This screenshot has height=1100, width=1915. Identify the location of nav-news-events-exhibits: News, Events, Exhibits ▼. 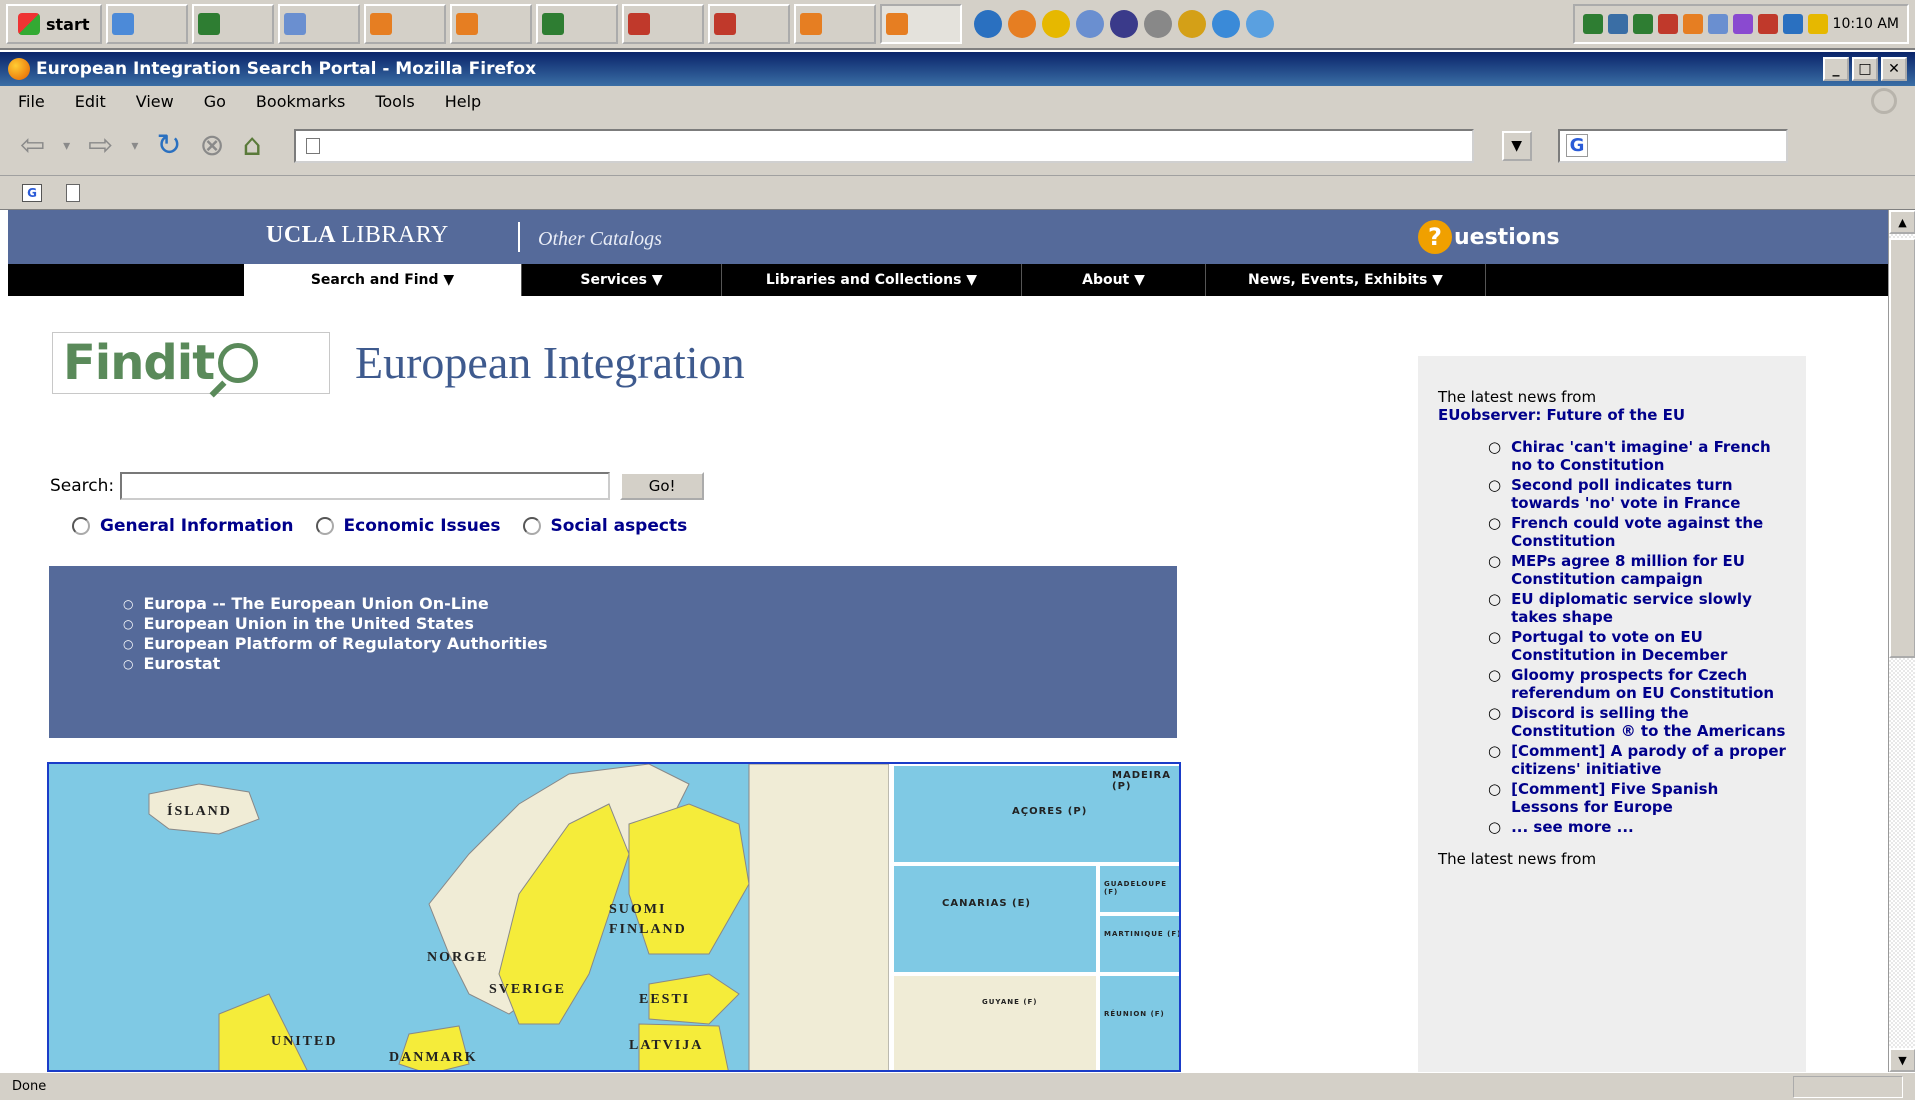
(1346, 280).